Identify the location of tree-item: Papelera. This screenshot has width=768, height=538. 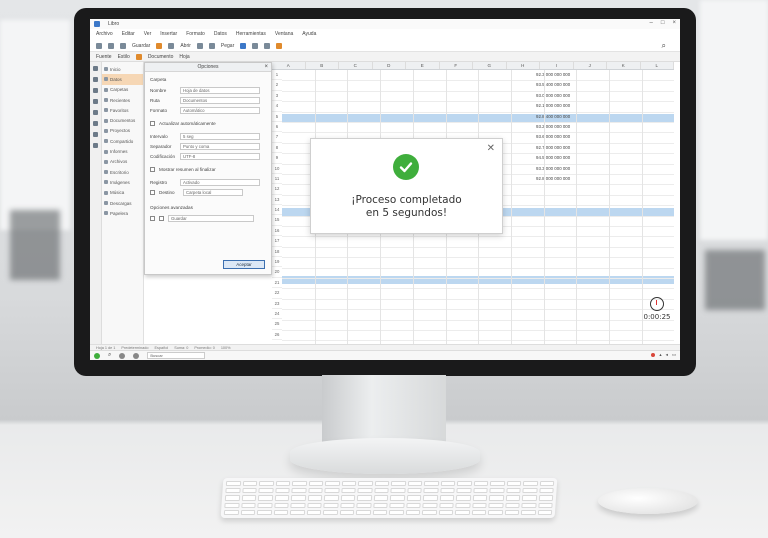
(122, 213).